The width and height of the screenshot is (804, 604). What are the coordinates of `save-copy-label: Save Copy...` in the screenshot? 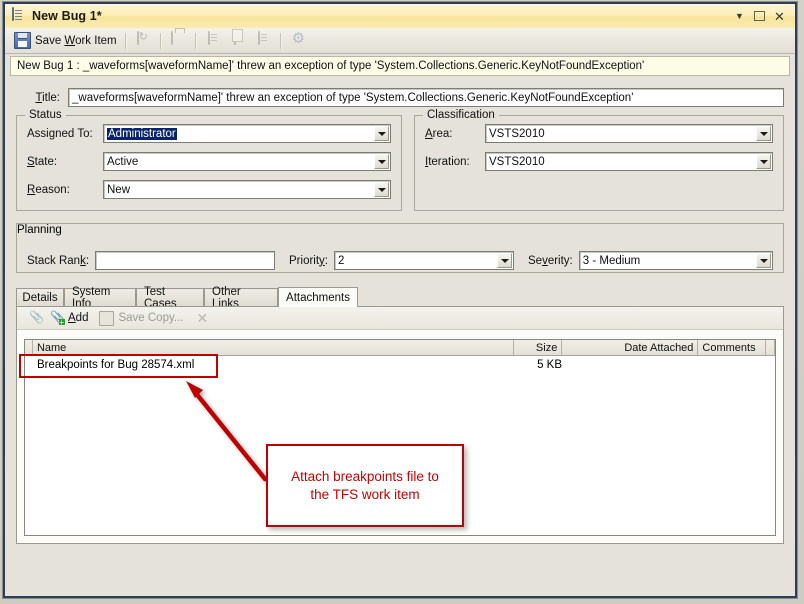 It's located at (151, 318).